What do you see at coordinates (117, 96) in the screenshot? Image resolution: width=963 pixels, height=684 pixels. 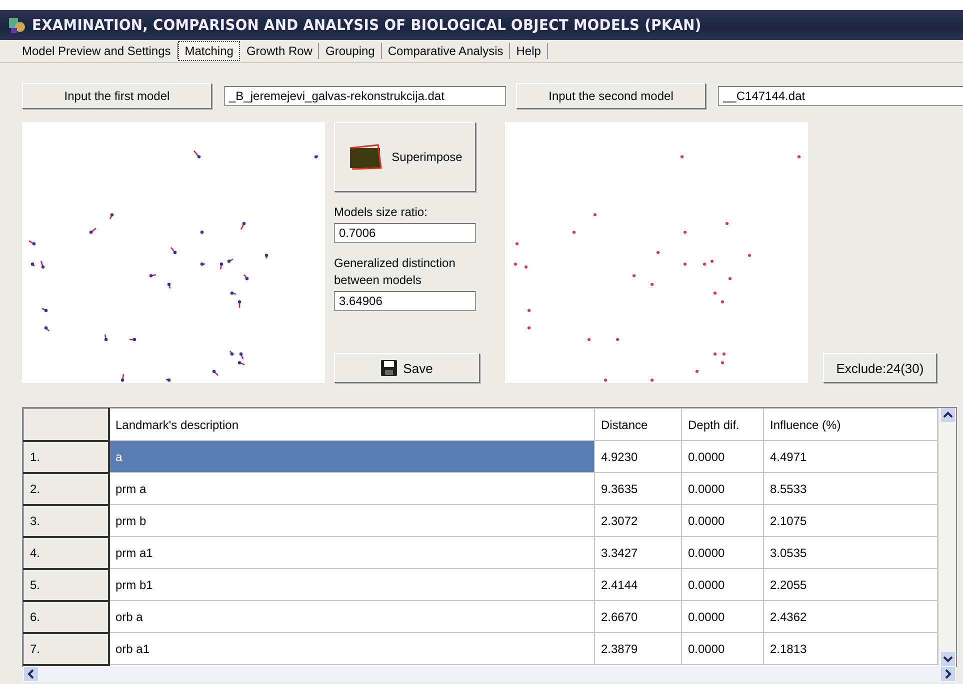 I see `input-first-model-button: Input the first model` at bounding box center [117, 96].